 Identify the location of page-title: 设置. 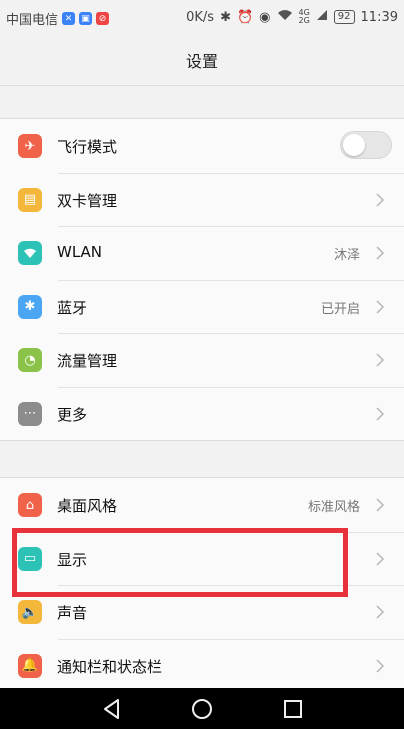
(201, 61).